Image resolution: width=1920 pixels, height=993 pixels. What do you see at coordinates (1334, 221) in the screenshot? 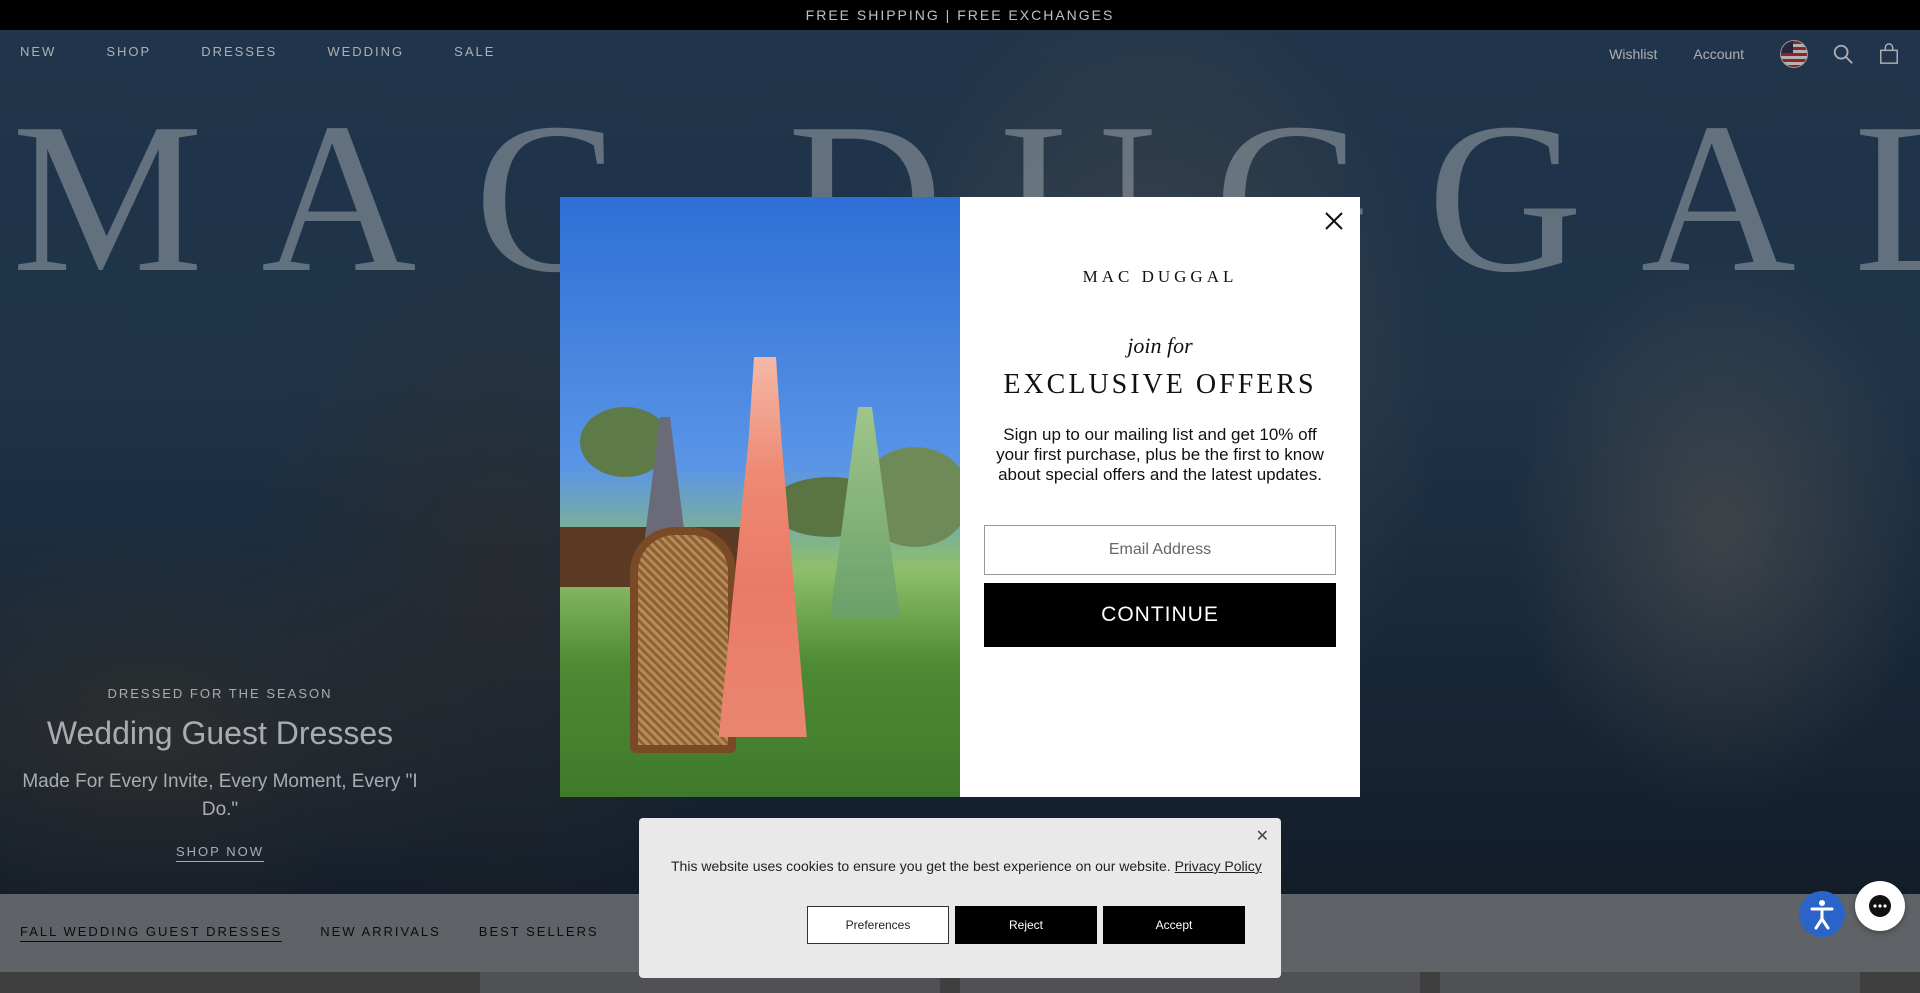
I see `close-icon` at bounding box center [1334, 221].